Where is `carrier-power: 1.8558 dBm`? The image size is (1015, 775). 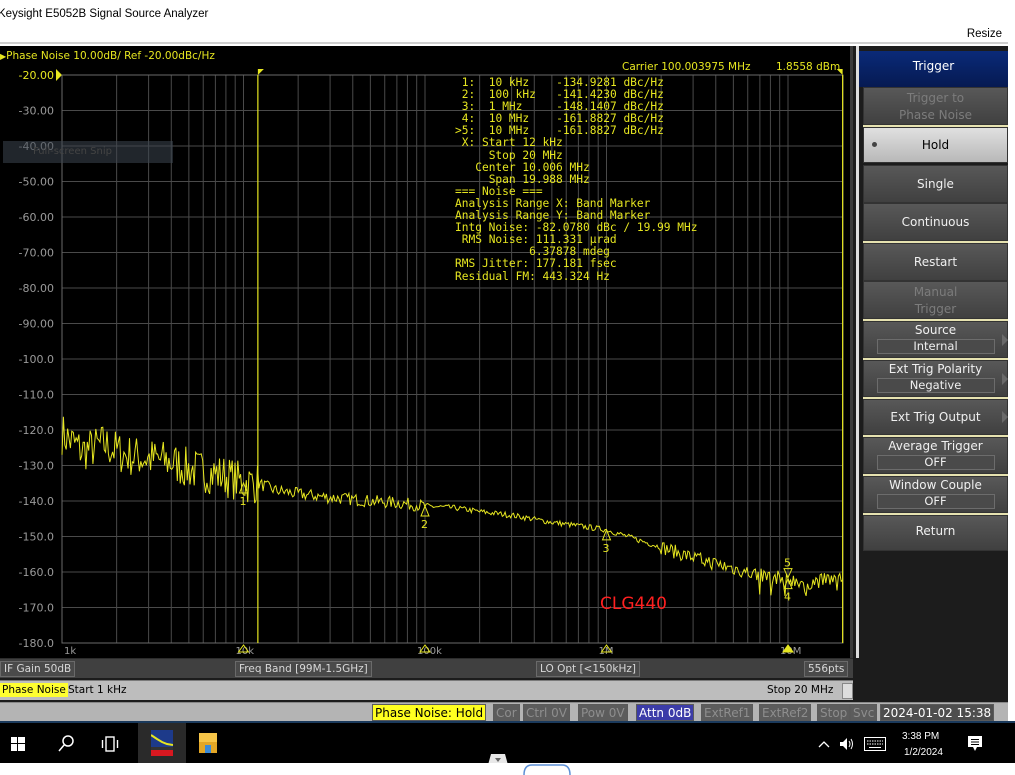
carrier-power: 1.8558 dBm is located at coordinates (808, 67).